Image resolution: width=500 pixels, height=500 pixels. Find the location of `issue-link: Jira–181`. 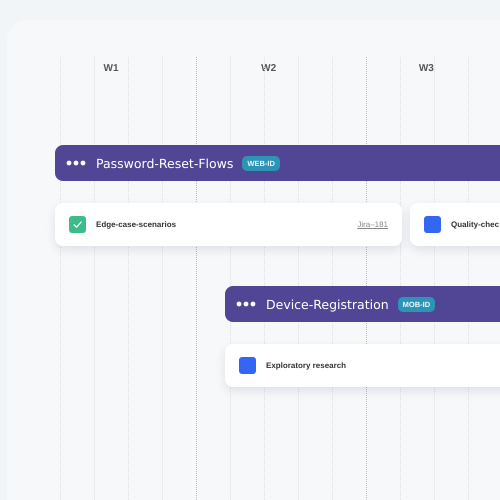

issue-link: Jira–181 is located at coordinates (372, 224).